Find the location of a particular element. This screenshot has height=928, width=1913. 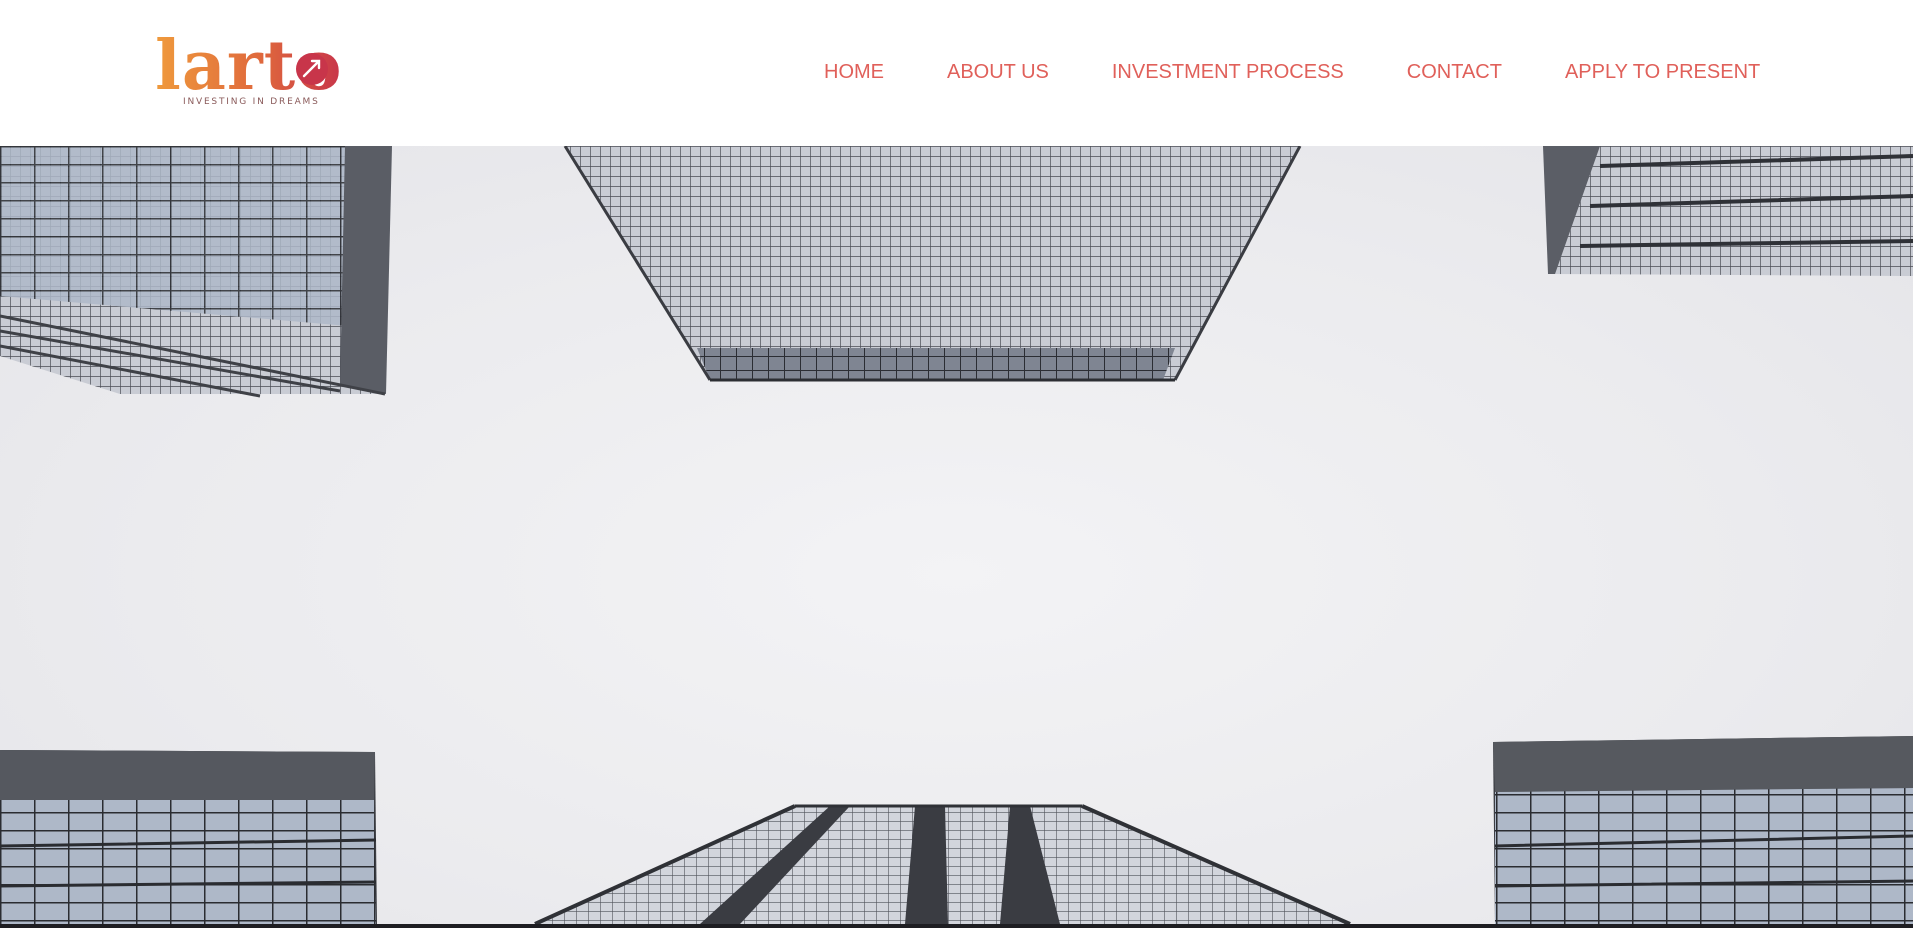

brand-logo: larto INVESTING IN DREAMS is located at coordinates (248, 71).